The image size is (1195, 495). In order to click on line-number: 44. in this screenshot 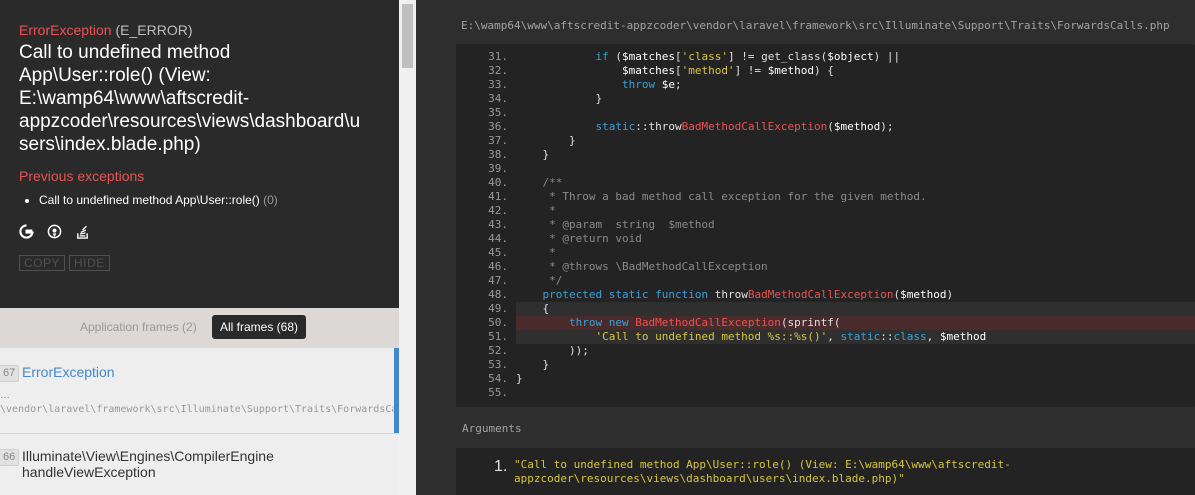, I will do `click(498, 238)`.